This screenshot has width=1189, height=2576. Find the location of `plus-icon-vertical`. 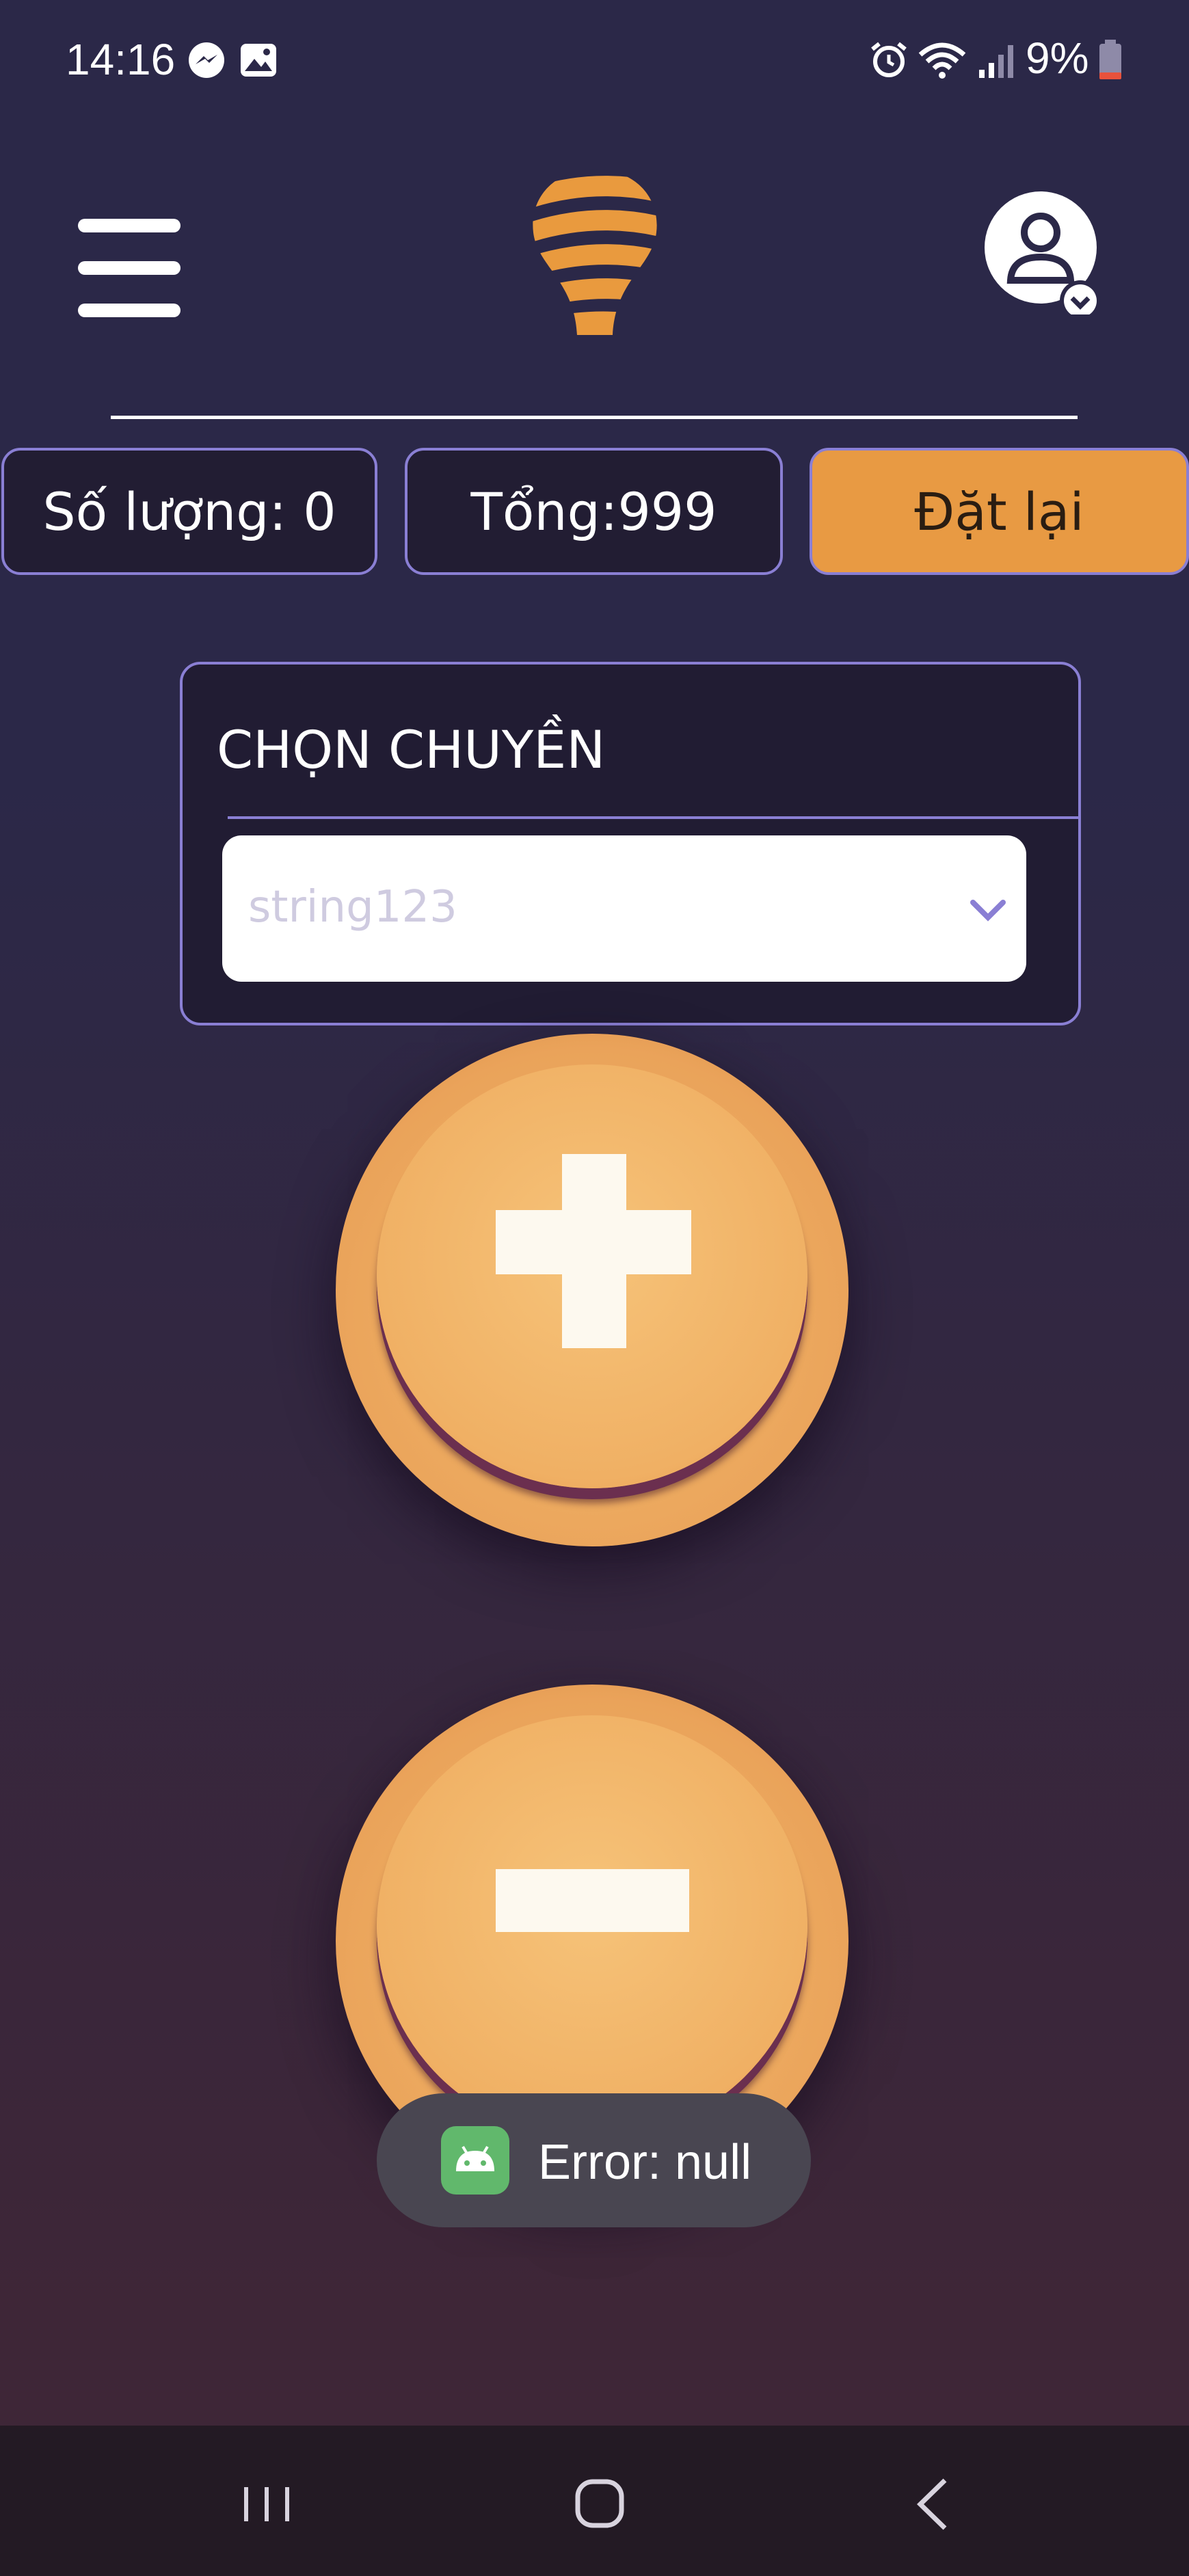

plus-icon-vertical is located at coordinates (594, 1251).